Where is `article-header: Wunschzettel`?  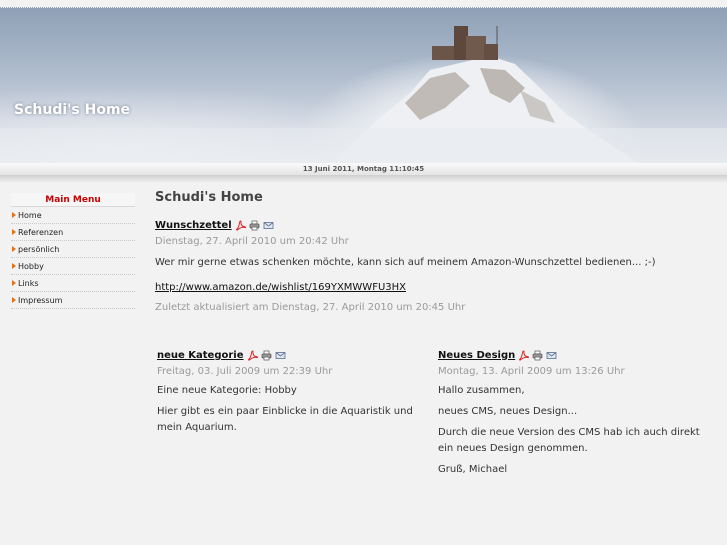 article-header: Wunschzettel is located at coordinates (435, 225).